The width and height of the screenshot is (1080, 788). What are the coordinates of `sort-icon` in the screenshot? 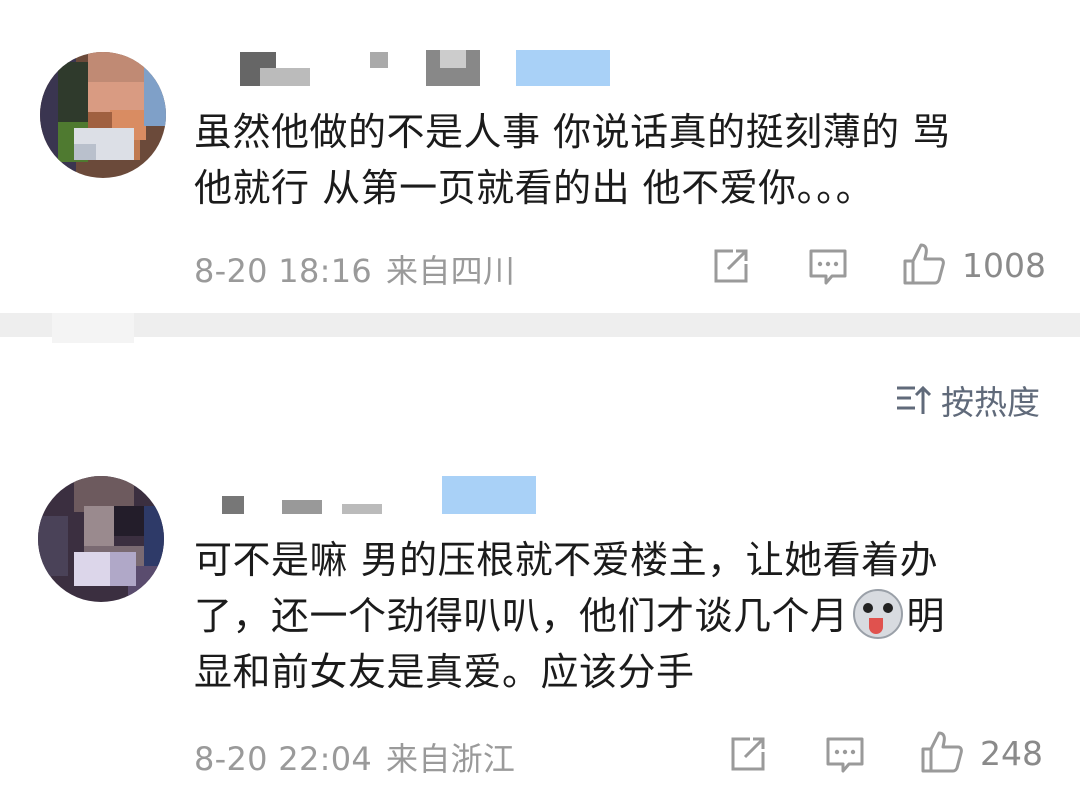 It's located at (914, 399).